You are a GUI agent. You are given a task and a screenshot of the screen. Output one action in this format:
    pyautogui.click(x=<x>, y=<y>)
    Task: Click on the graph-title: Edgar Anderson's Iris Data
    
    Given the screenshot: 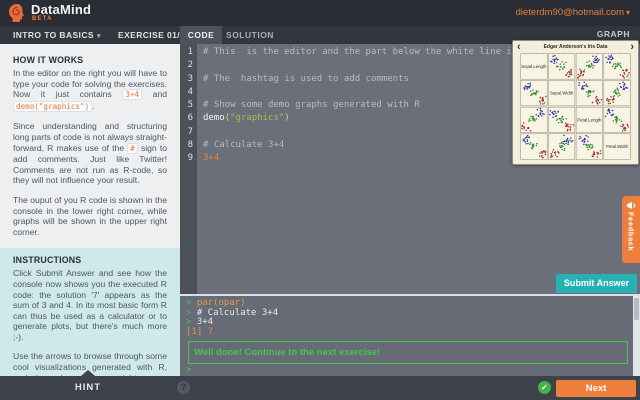 What is the action you would take?
    pyautogui.click(x=575, y=47)
    